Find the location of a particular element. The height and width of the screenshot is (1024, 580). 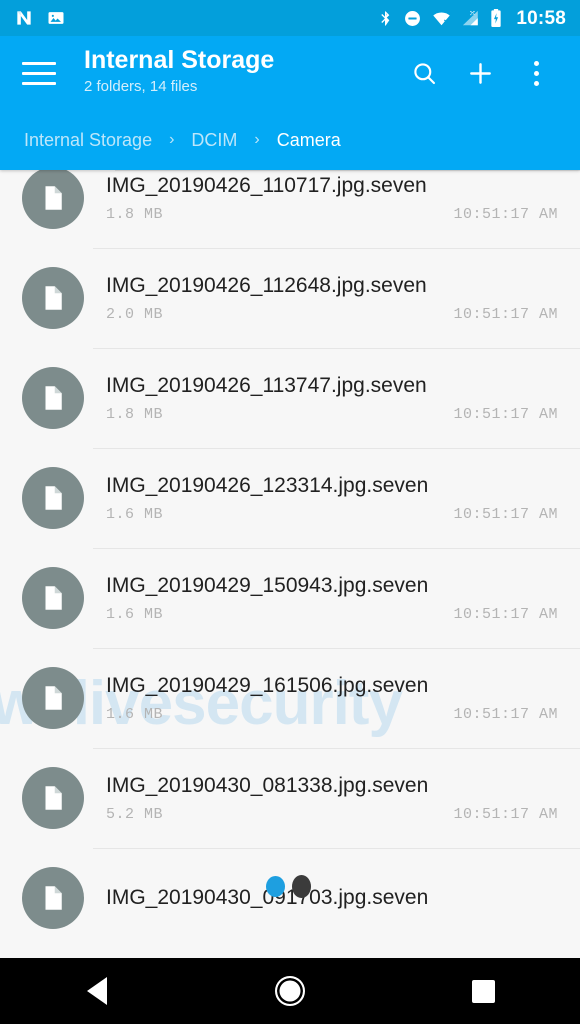

home-button is located at coordinates (290, 991).